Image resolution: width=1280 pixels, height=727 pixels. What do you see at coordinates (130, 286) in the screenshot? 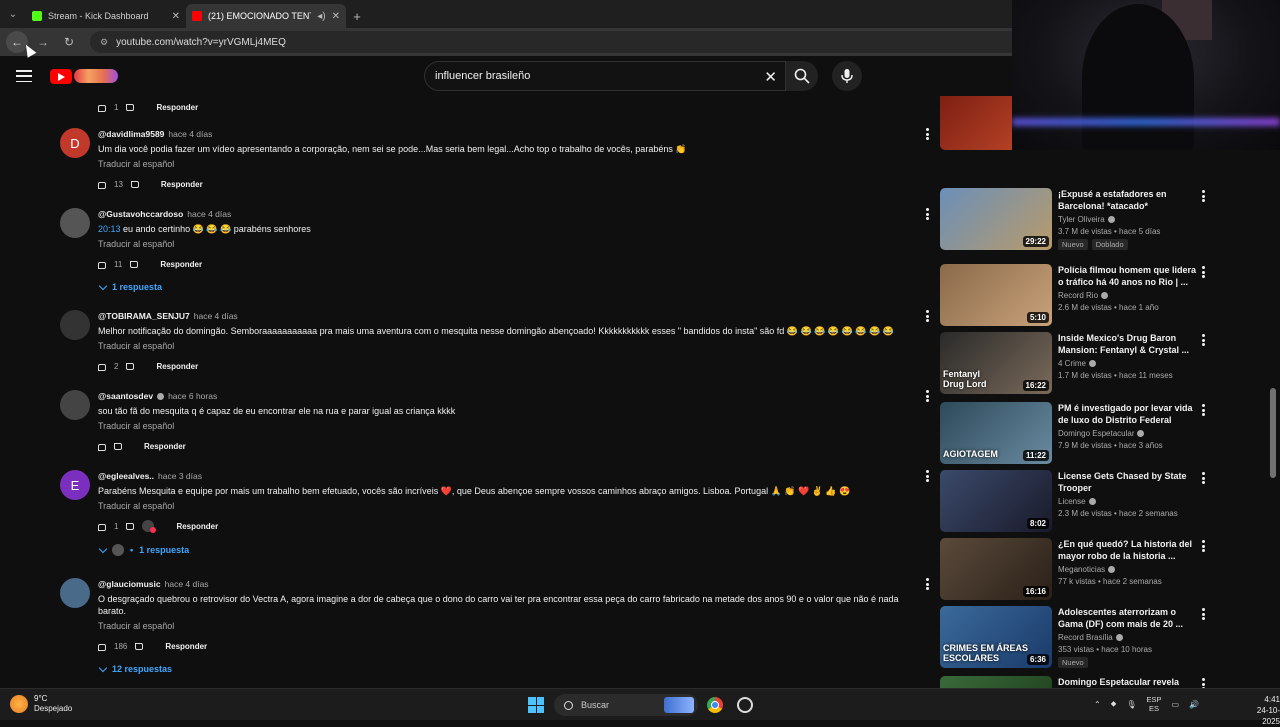
I see `view-replies-button: 1 respuesta` at bounding box center [130, 286].